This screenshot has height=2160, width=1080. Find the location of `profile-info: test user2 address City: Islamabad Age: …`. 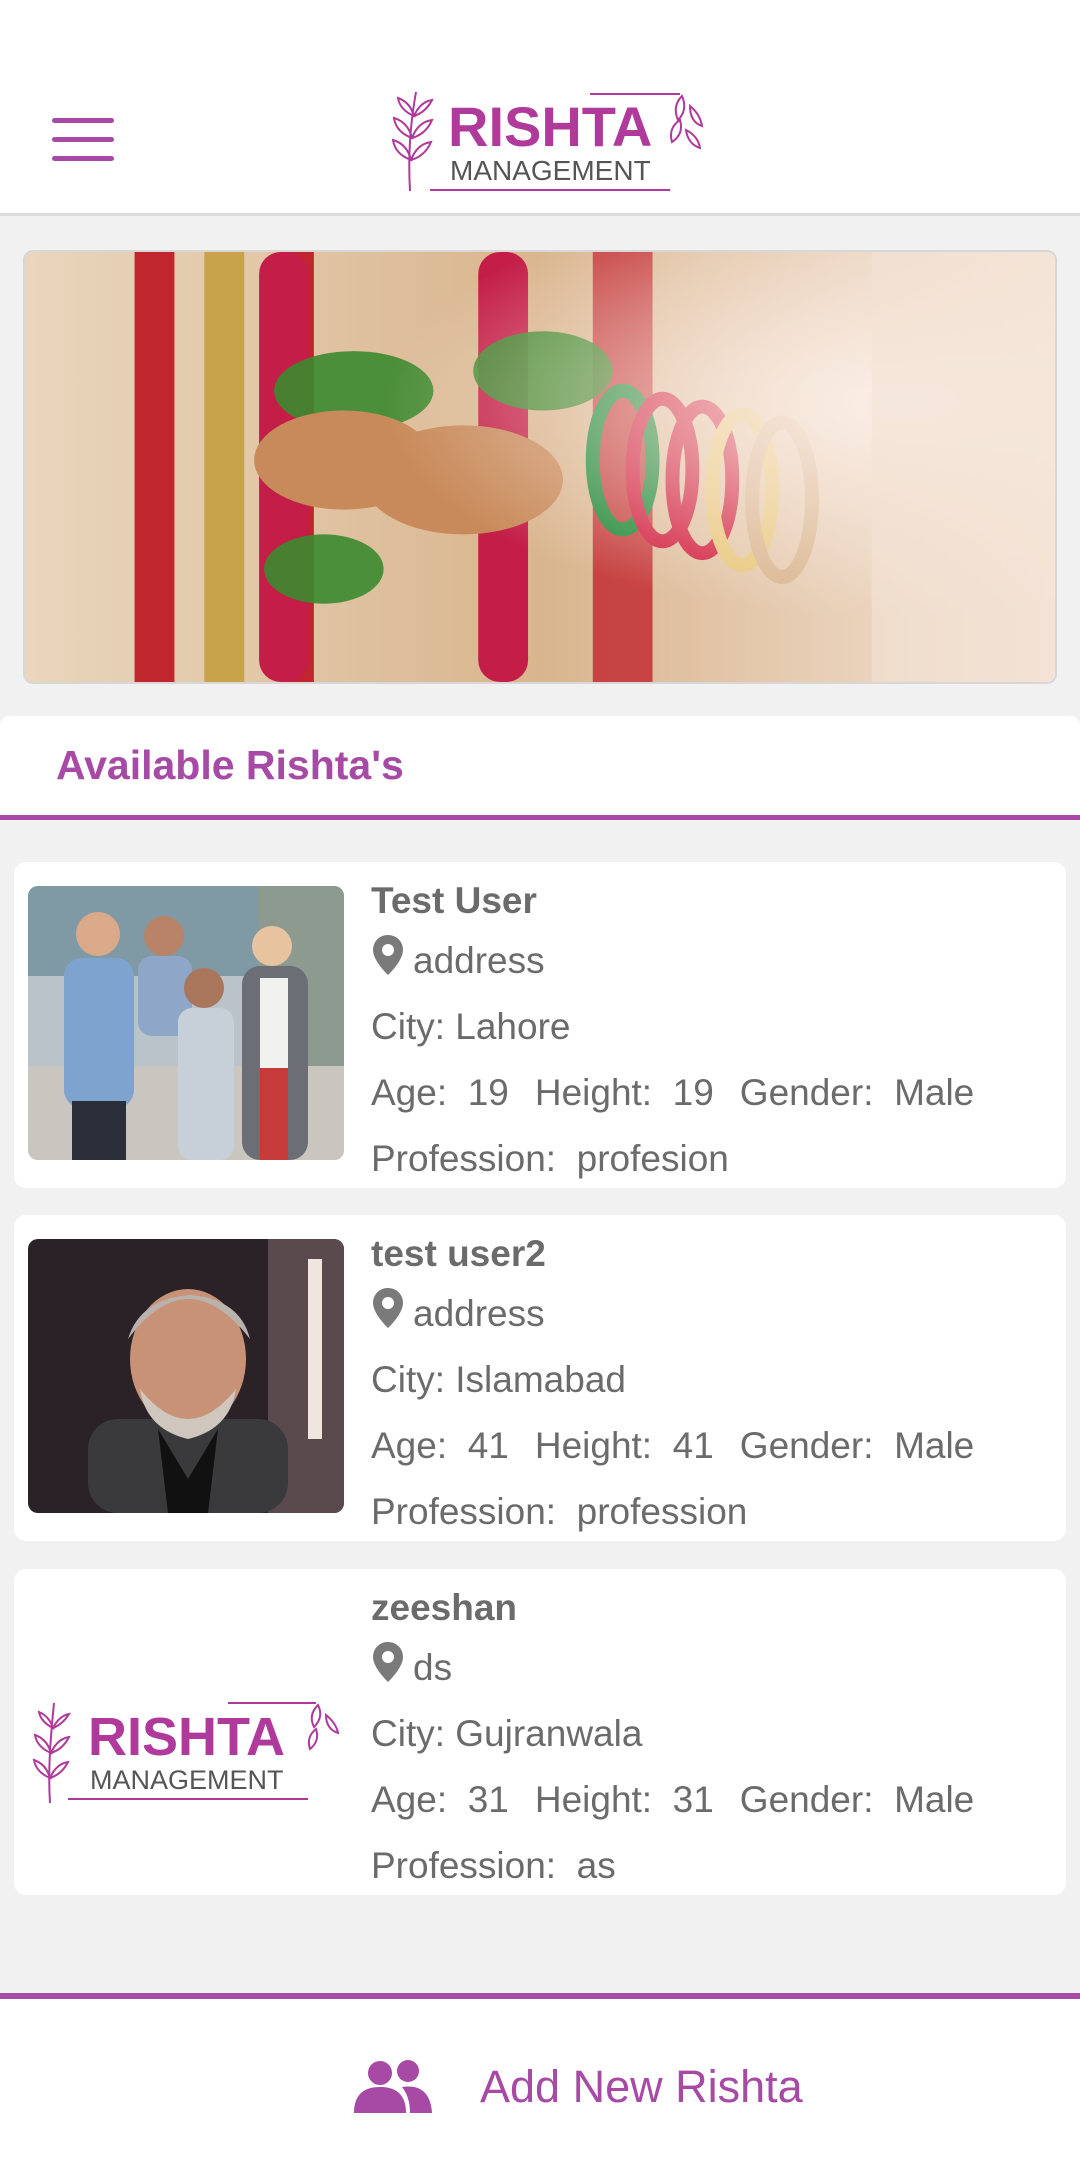

profile-info: test user2 address City: Islamabad Age: … is located at coordinates (713, 1386).